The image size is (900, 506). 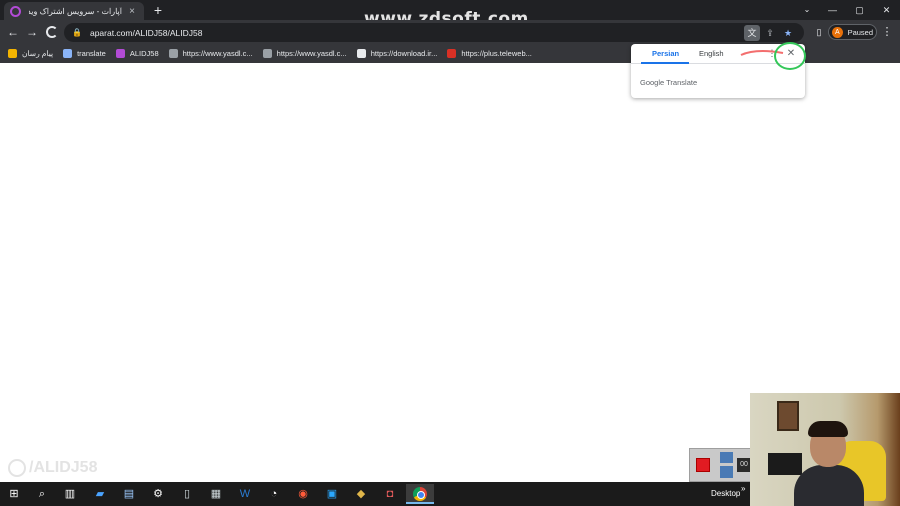 I want to click on document-icon: ▯, so click(x=187, y=494).